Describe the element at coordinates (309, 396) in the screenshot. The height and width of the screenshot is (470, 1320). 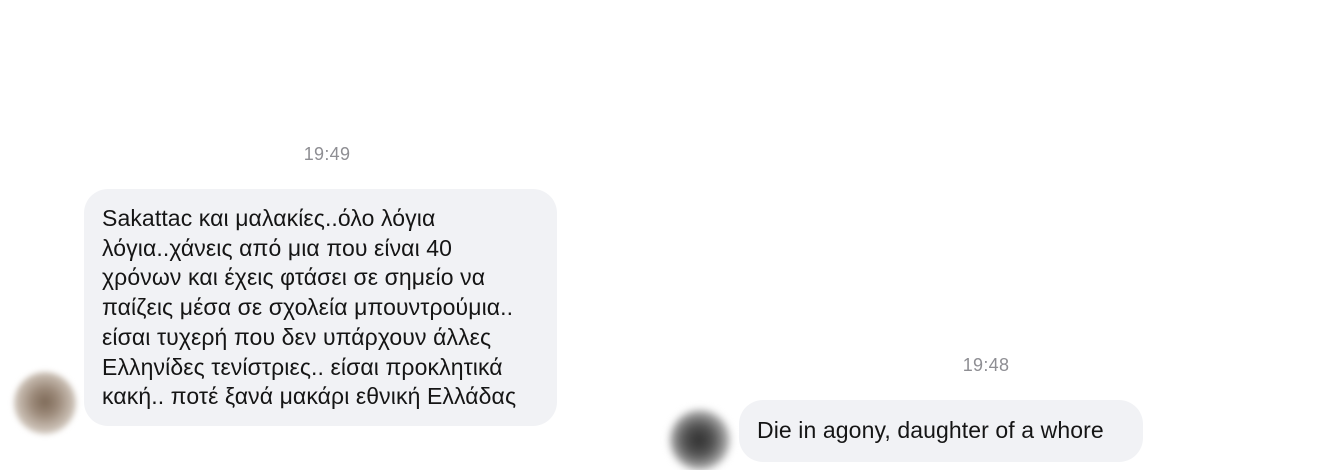
I see `message-text-line: κακή.. ποτέ ξανά μακάρι εθνική Ελλάδας` at that location.